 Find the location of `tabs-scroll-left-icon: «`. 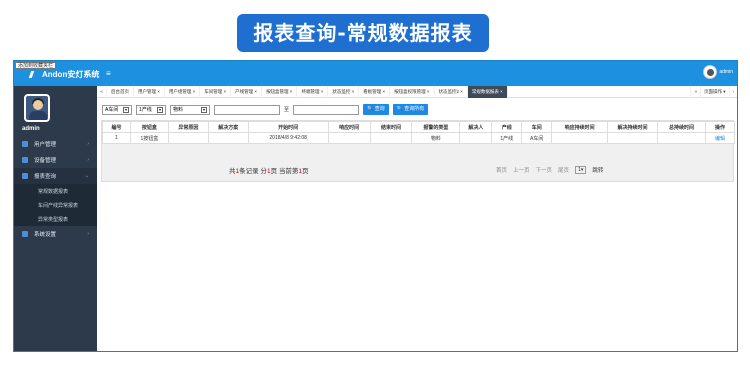

tabs-scroll-left-icon: « is located at coordinates (102, 91).